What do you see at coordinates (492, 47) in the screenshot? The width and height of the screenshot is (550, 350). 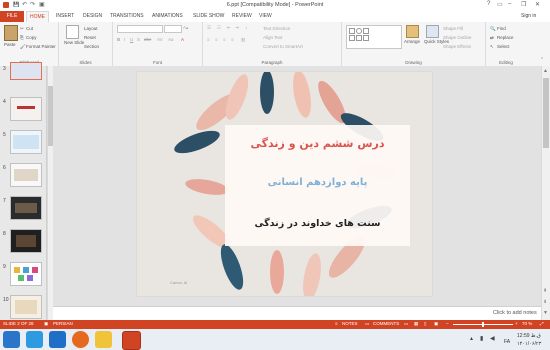 I see `select-icon: ↖` at bounding box center [492, 47].